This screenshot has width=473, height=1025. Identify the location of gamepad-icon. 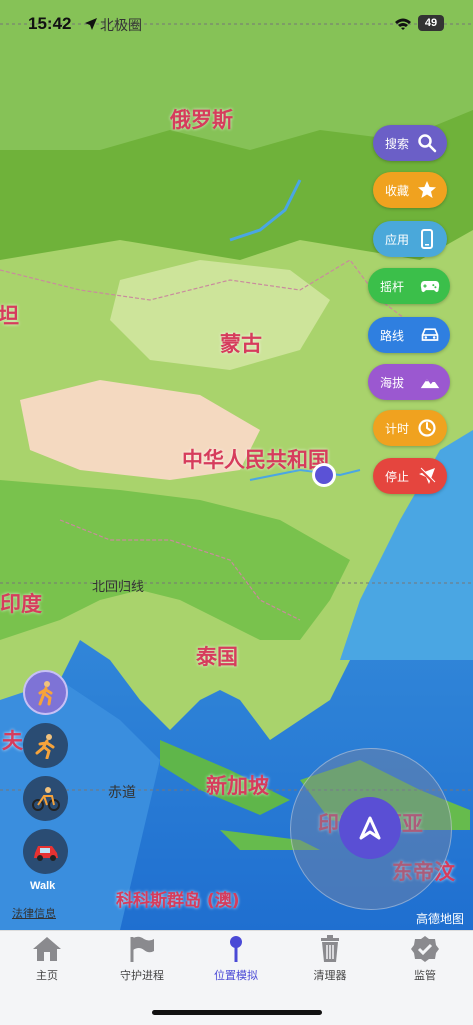
(430, 286).